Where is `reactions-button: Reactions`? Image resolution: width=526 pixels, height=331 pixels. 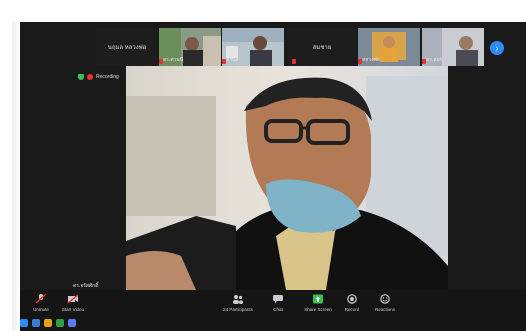
reactions-button: Reactions is located at coordinates (385, 303).